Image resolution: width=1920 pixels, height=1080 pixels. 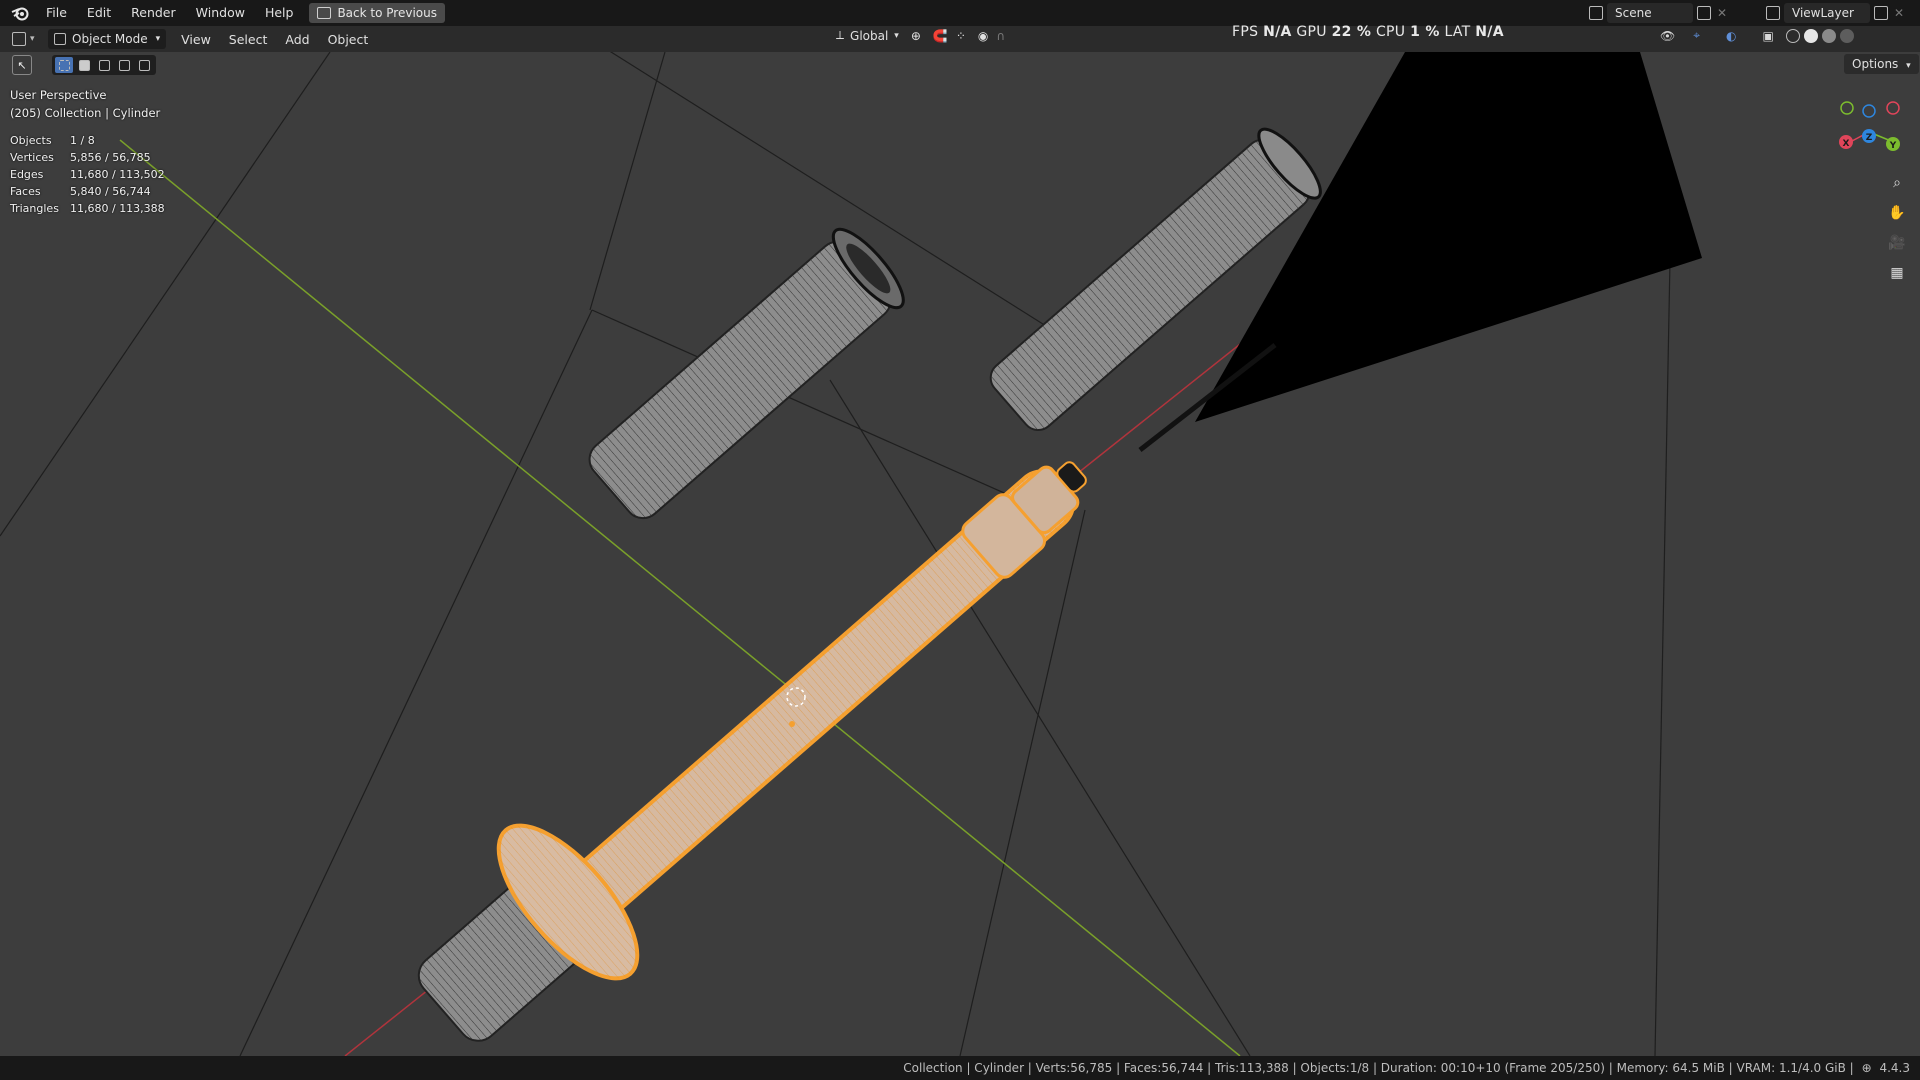 What do you see at coordinates (1828, 35) in the screenshot?
I see `material-shading-icon` at bounding box center [1828, 35].